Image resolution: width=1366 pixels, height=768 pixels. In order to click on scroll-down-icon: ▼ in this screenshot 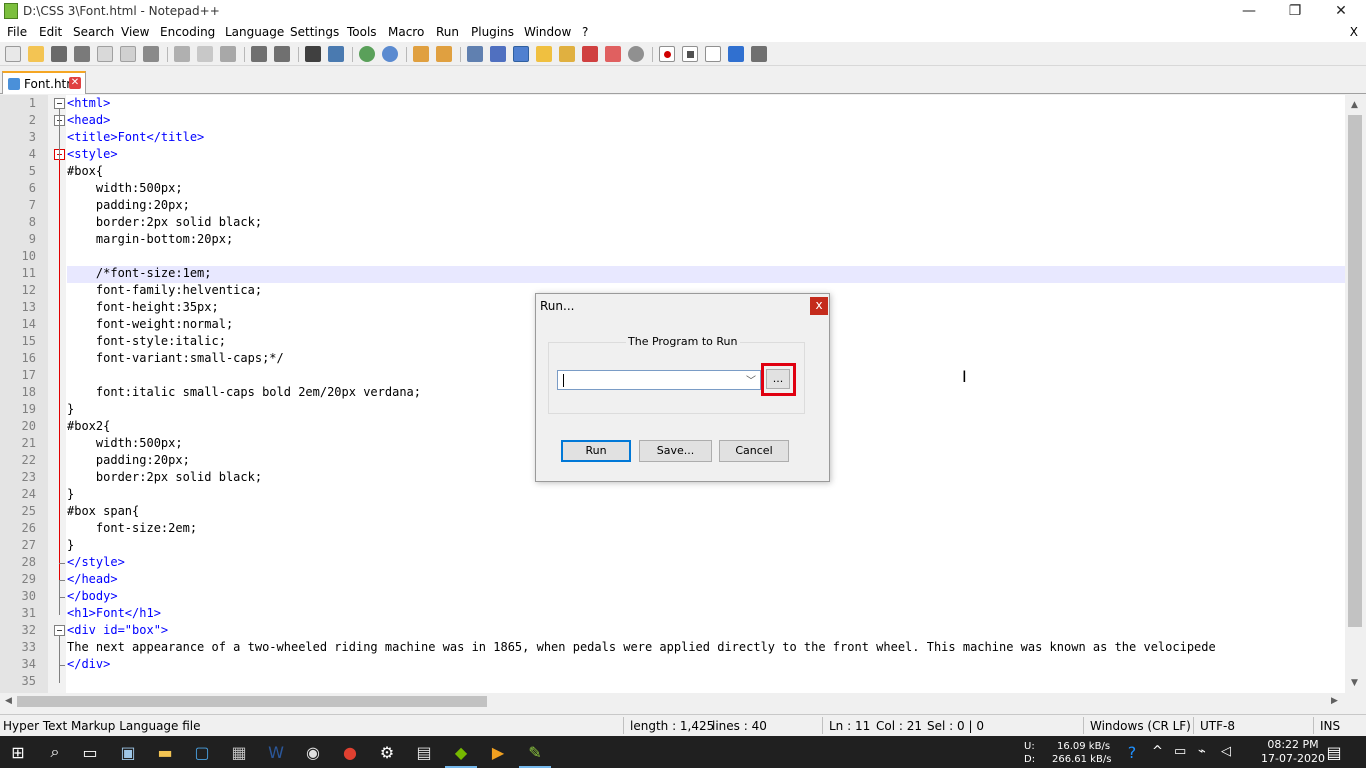, I will do `click(1354, 683)`.